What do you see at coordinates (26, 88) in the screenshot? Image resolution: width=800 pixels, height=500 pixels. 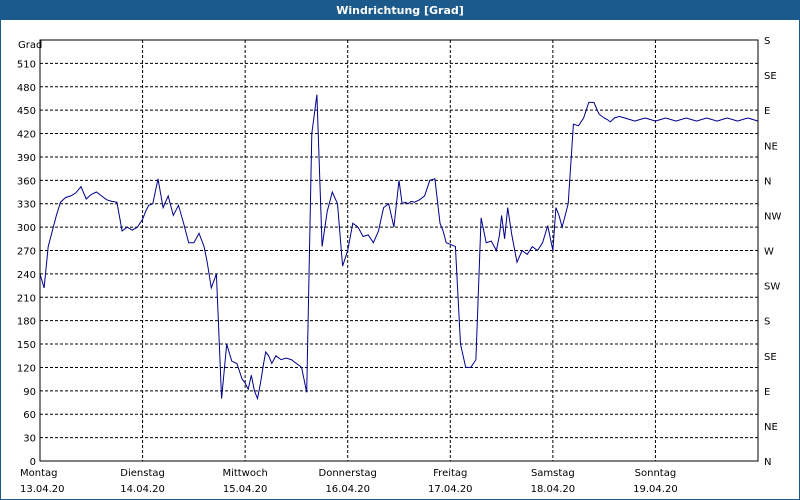 I see `y-tick-label: 480` at bounding box center [26, 88].